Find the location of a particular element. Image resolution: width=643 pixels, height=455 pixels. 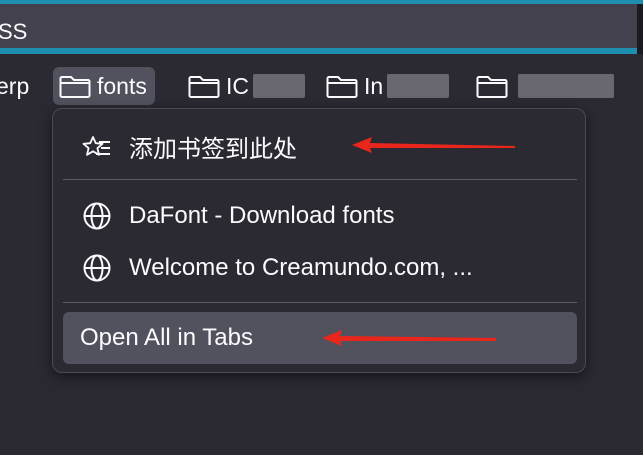

window-edge is located at coordinates (640, 29).